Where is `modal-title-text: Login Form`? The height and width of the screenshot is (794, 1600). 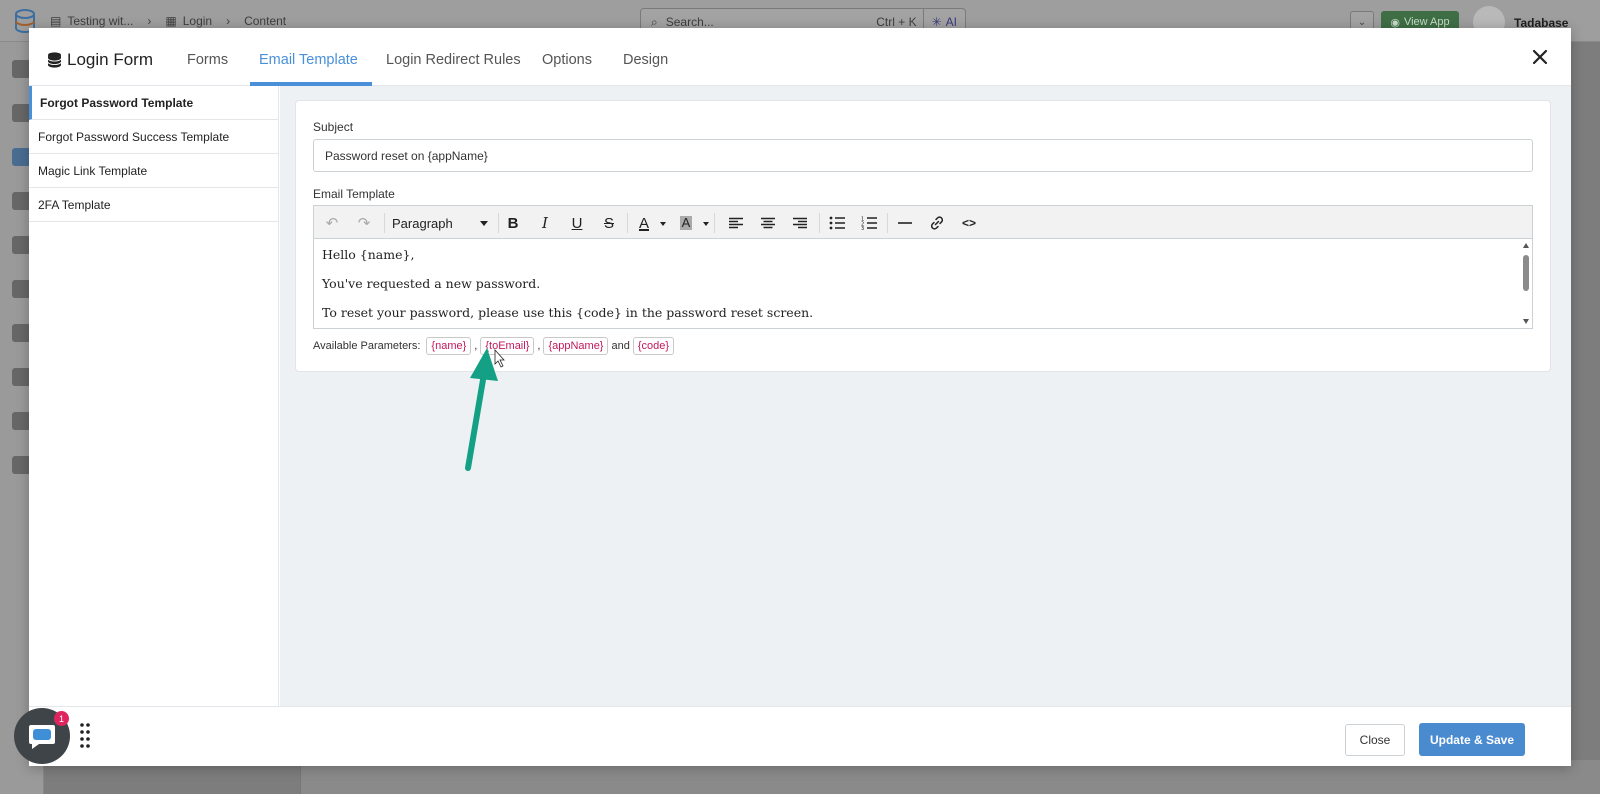 modal-title-text: Login Form is located at coordinates (110, 59).